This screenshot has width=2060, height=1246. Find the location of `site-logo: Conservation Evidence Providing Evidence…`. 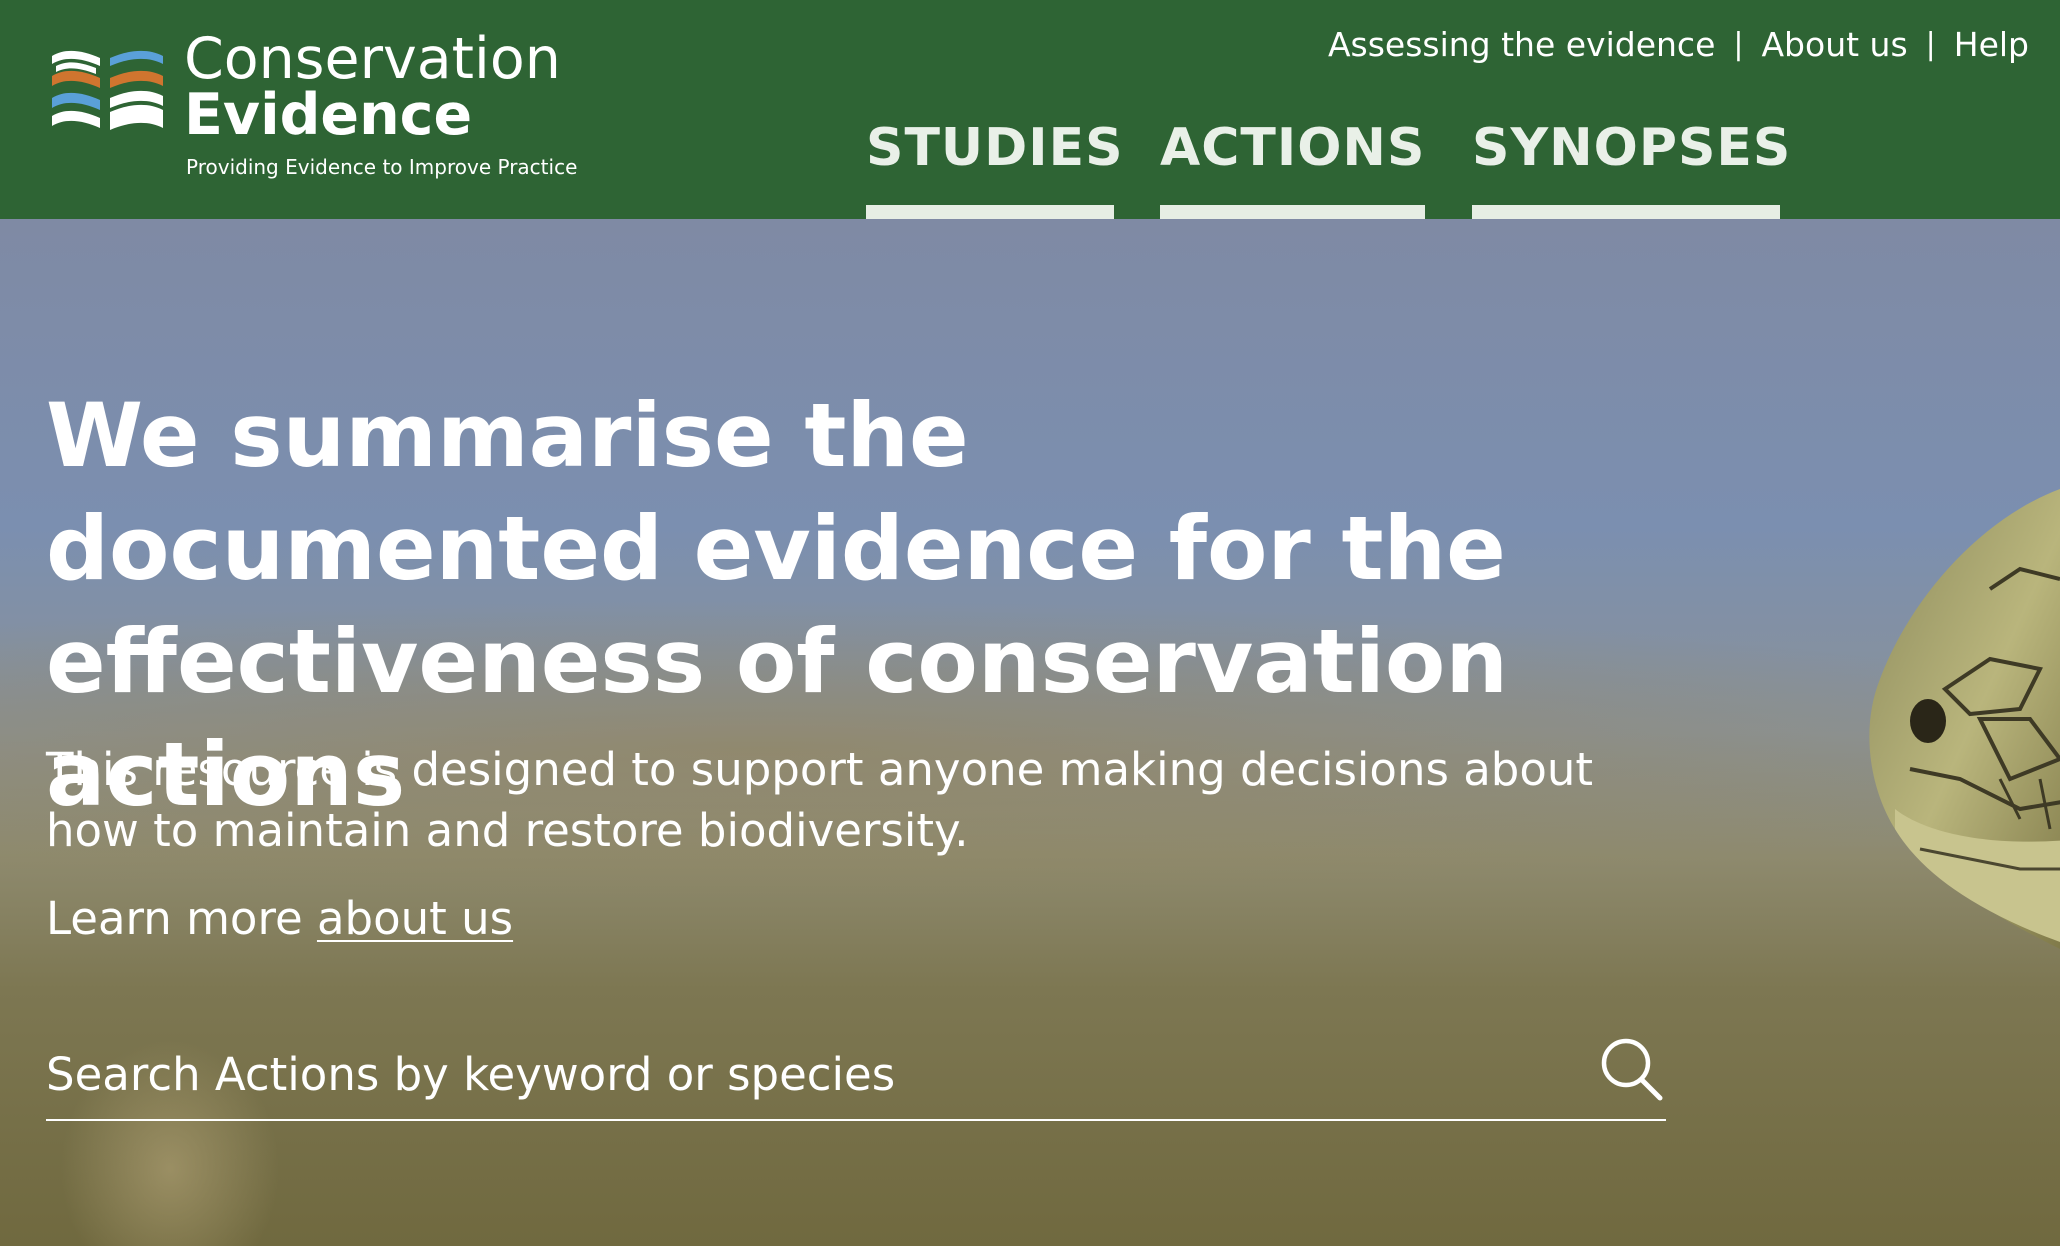

site-logo: Conservation Evidence Providing Evidence… is located at coordinates (313, 106).